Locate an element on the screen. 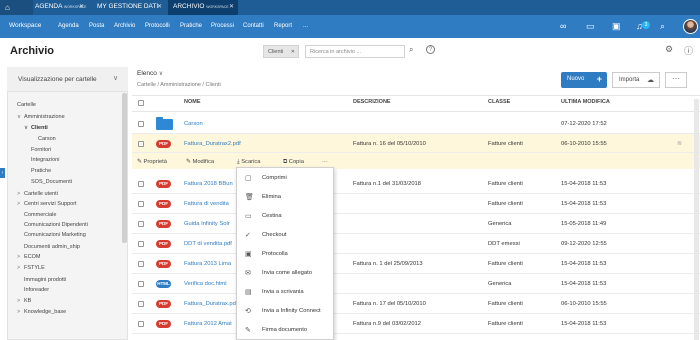  menu-item-sign-document: ✎ Firma documento is located at coordinates (285, 331).